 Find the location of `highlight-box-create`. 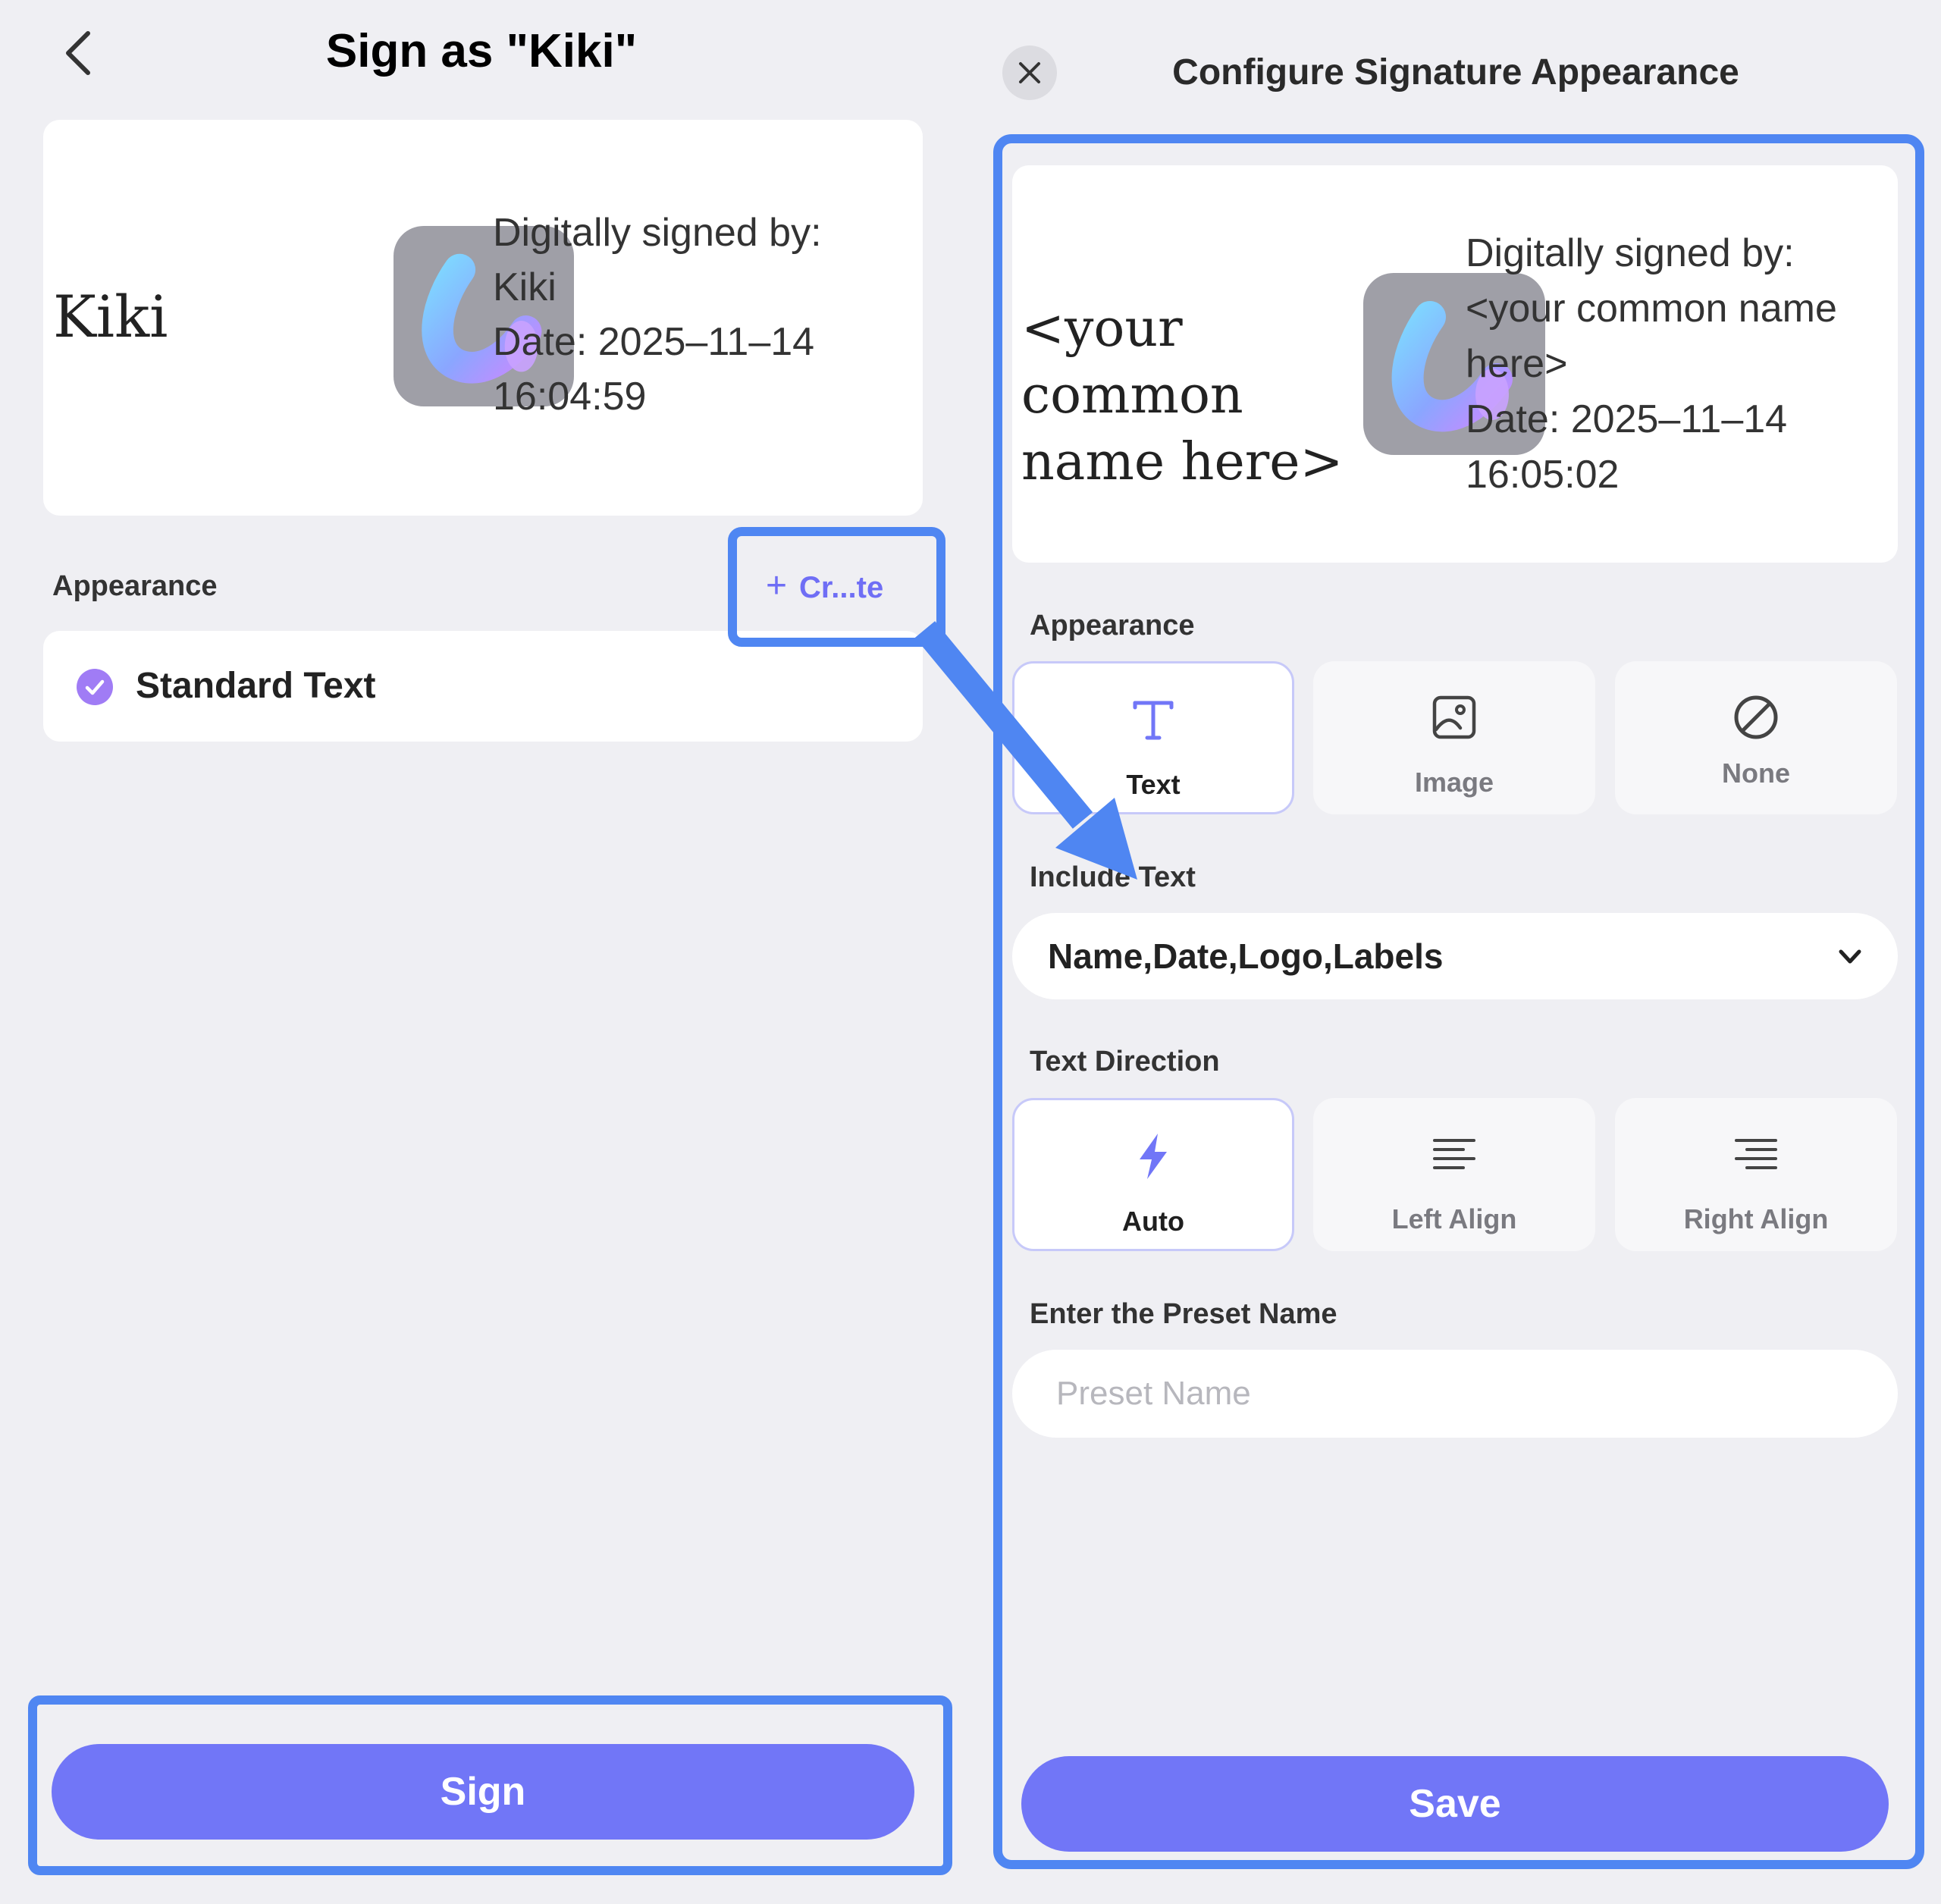

highlight-box-create is located at coordinates (836, 587).